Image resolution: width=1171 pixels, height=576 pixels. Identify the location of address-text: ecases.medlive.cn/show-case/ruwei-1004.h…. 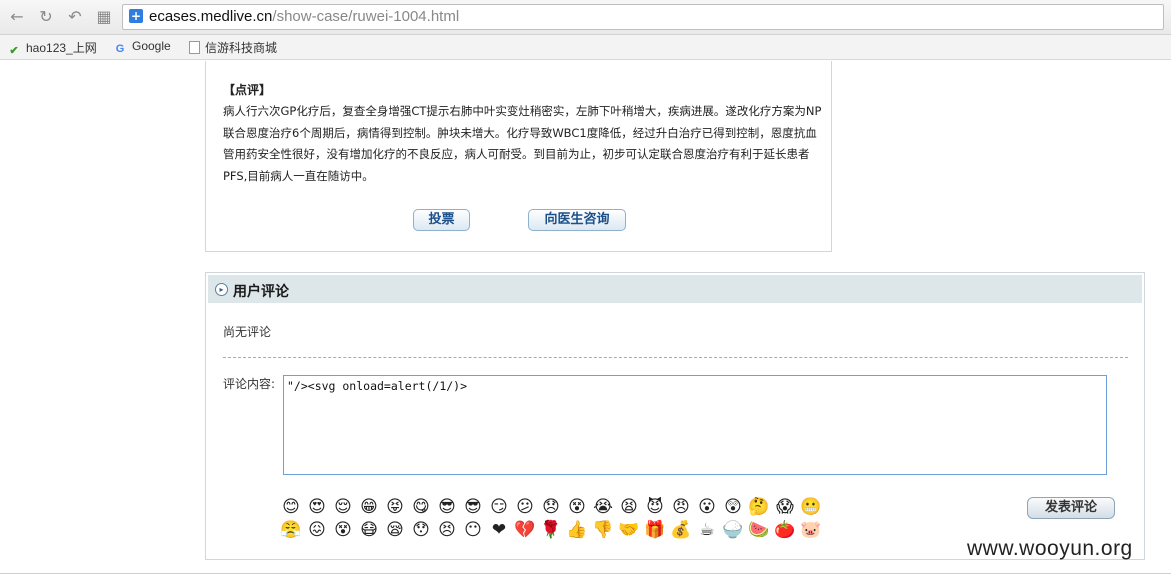
(304, 16).